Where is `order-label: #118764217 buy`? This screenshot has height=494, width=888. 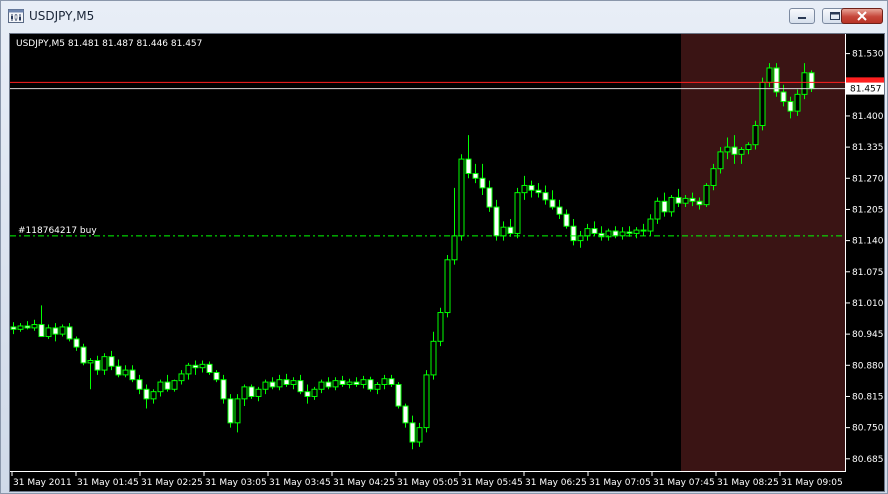 order-label: #118764217 buy is located at coordinates (57, 231).